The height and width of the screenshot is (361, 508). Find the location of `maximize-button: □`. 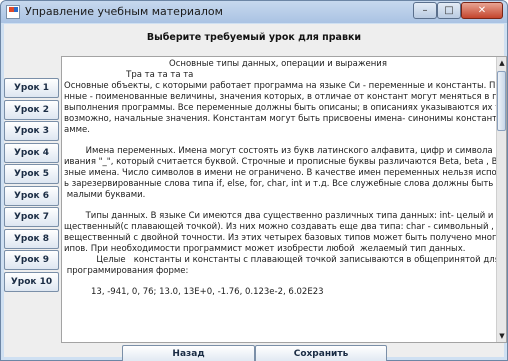

maximize-button: □ is located at coordinates (449, 10).